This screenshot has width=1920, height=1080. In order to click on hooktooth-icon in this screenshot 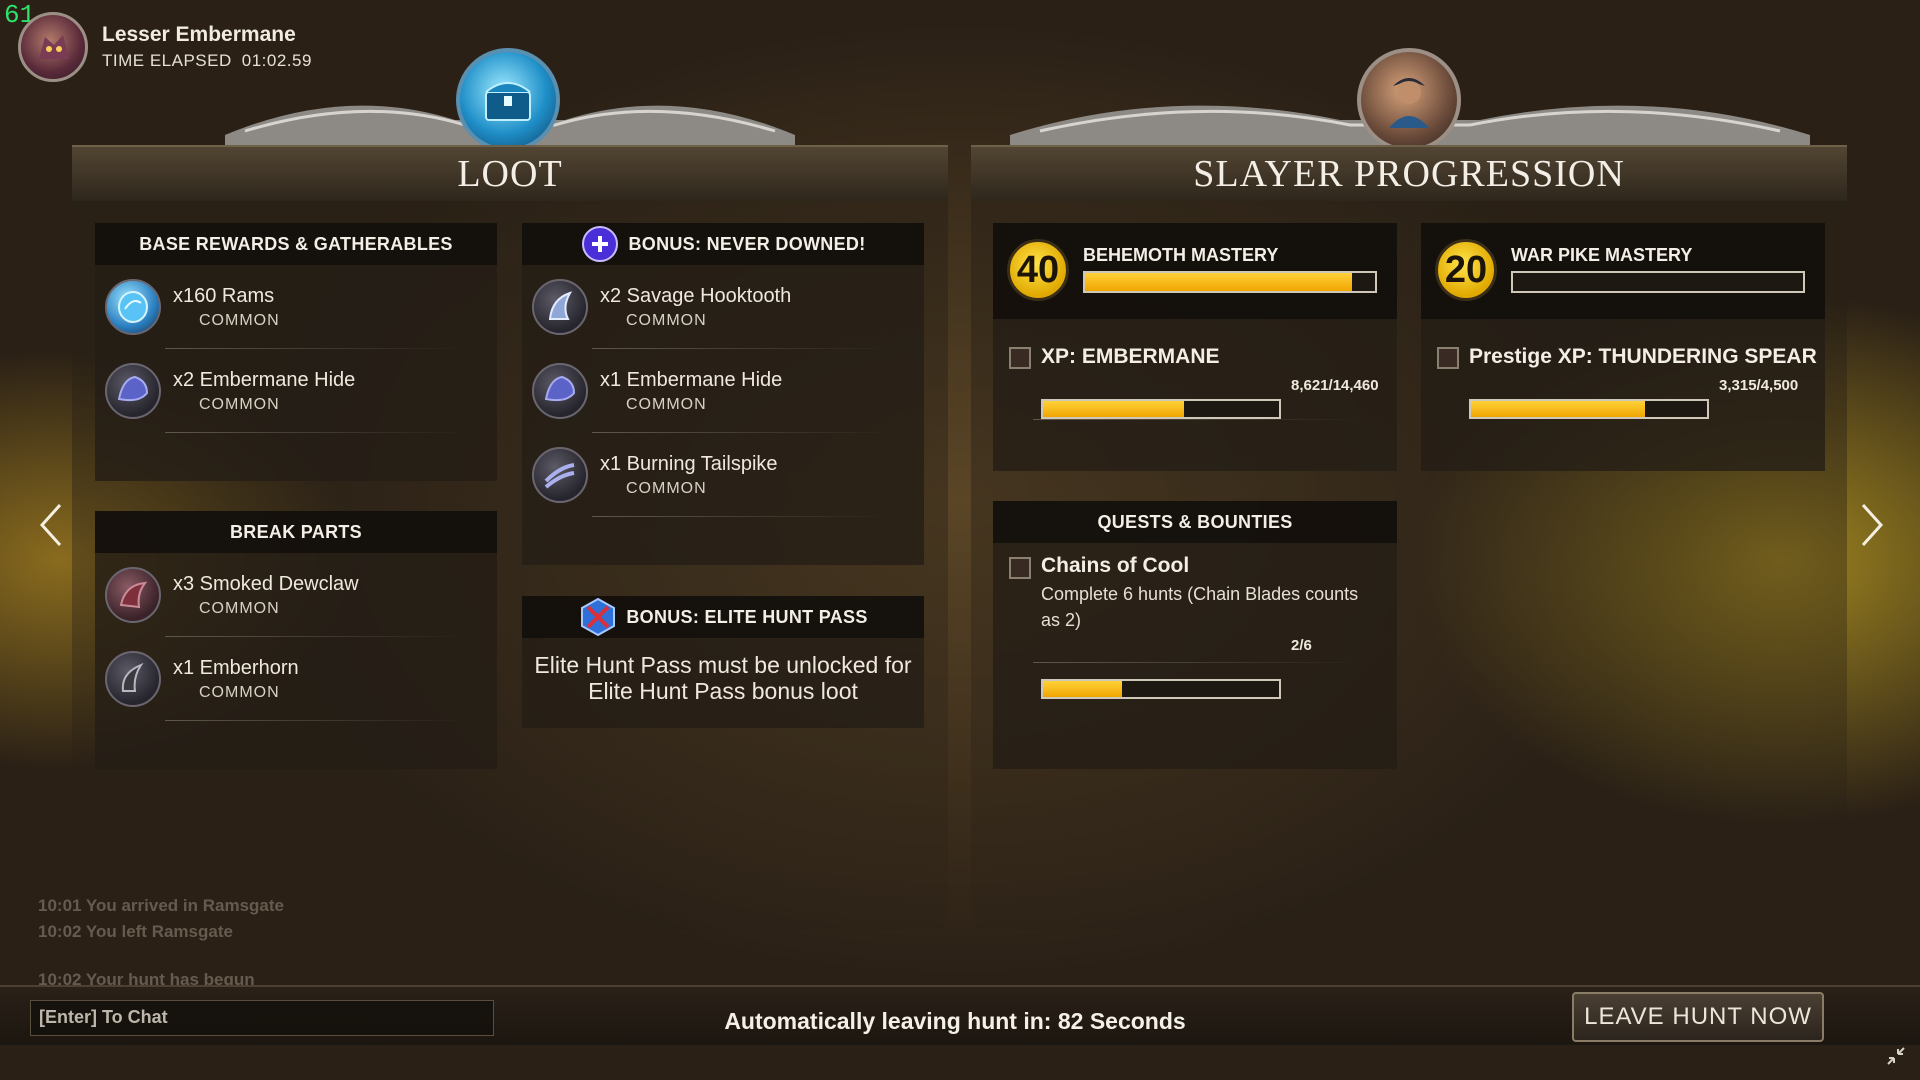, I will do `click(560, 305)`.